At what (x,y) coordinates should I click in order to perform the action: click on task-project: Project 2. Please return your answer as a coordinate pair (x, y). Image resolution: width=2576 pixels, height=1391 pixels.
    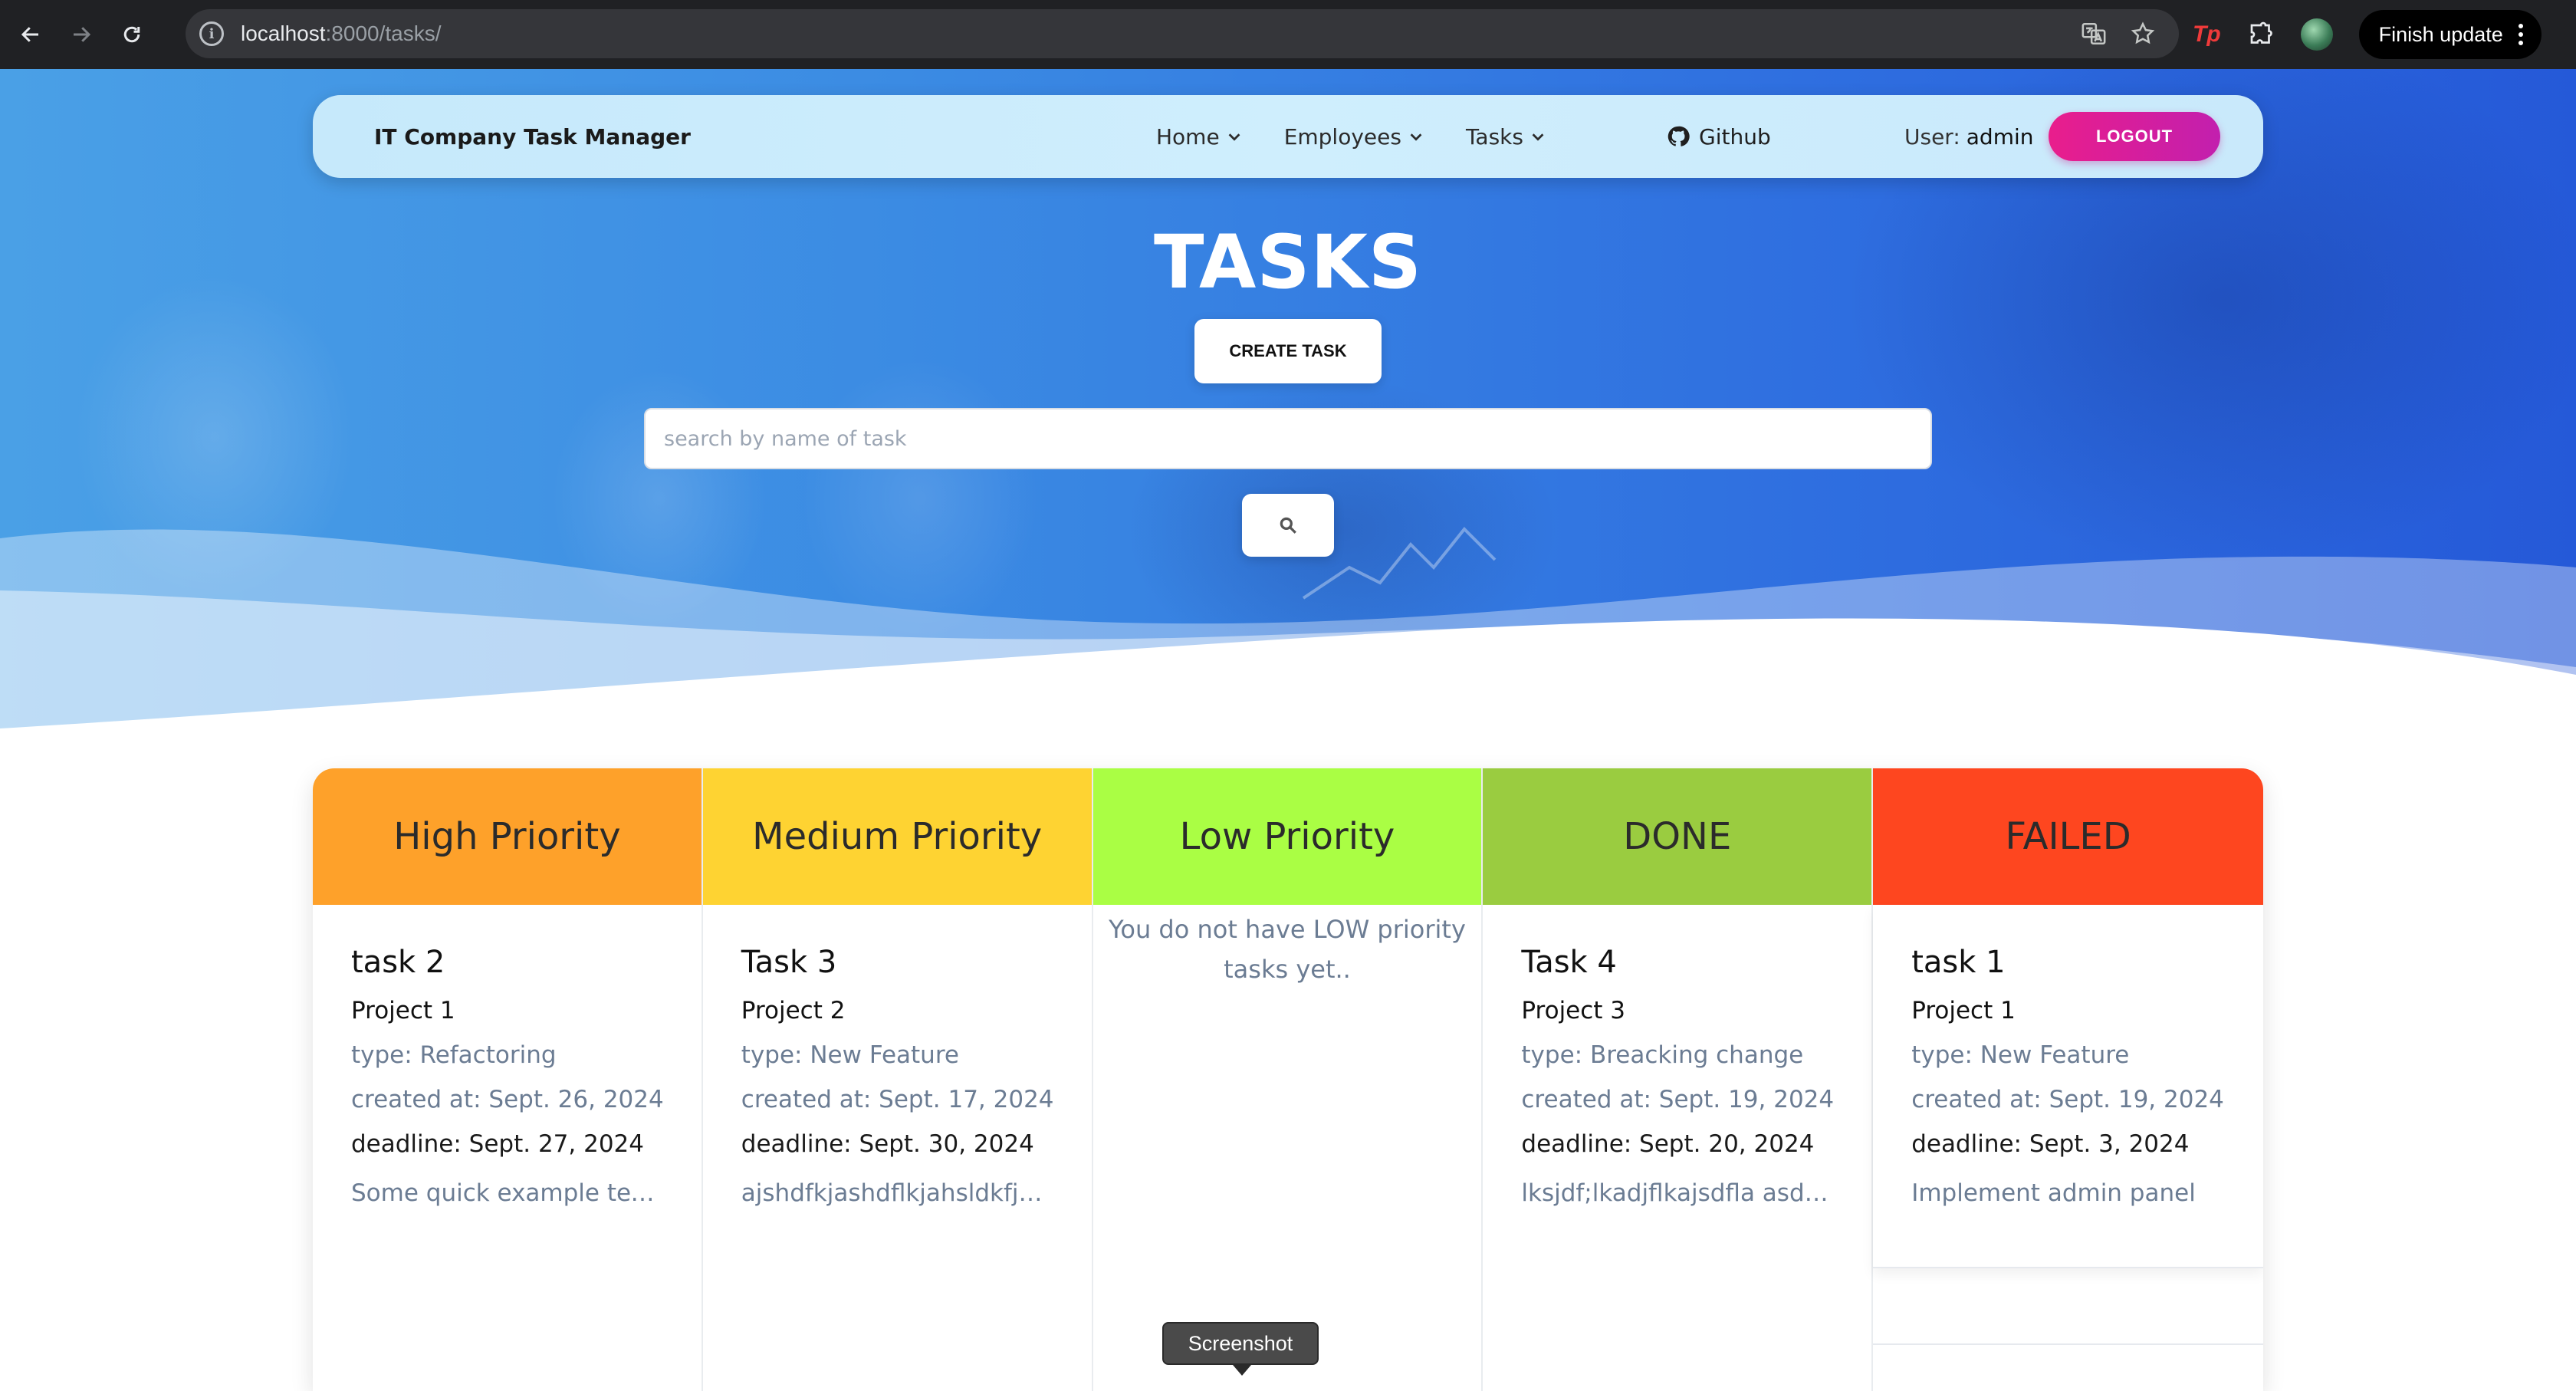
    Looking at the image, I should click on (793, 1010).